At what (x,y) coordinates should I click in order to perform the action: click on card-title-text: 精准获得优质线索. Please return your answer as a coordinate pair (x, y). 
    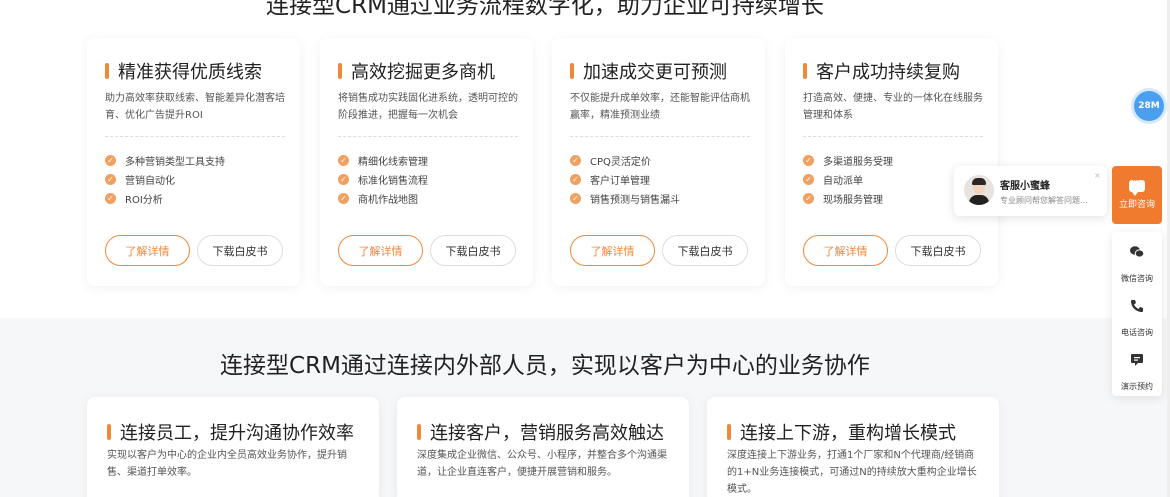
    Looking at the image, I should click on (190, 72).